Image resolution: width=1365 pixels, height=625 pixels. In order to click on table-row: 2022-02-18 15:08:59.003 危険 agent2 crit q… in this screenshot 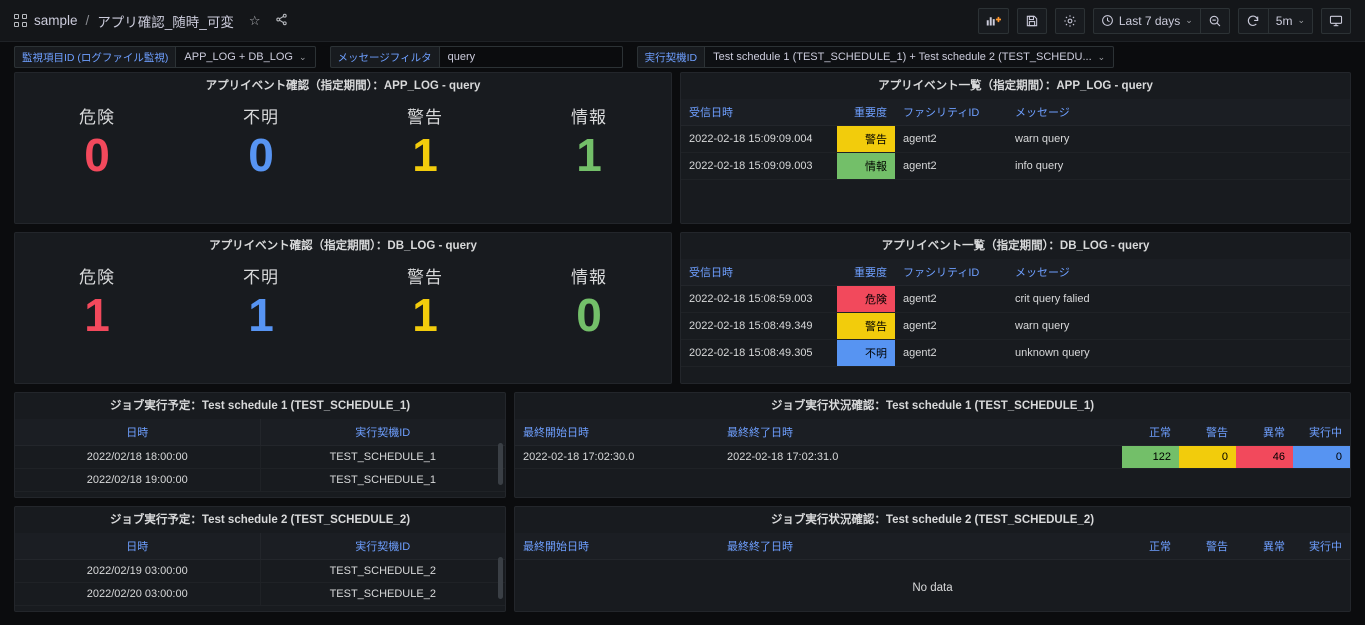, I will do `click(1015, 299)`.